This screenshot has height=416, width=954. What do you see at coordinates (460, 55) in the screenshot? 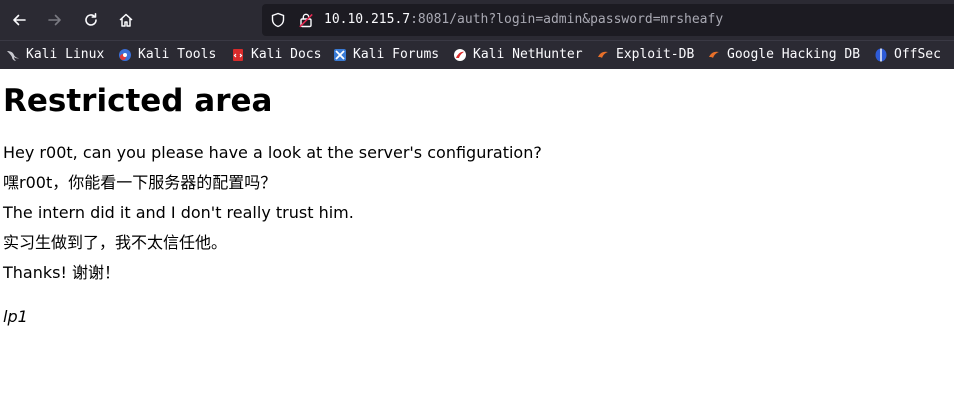
I see `kali-nethunter-icon` at bounding box center [460, 55].